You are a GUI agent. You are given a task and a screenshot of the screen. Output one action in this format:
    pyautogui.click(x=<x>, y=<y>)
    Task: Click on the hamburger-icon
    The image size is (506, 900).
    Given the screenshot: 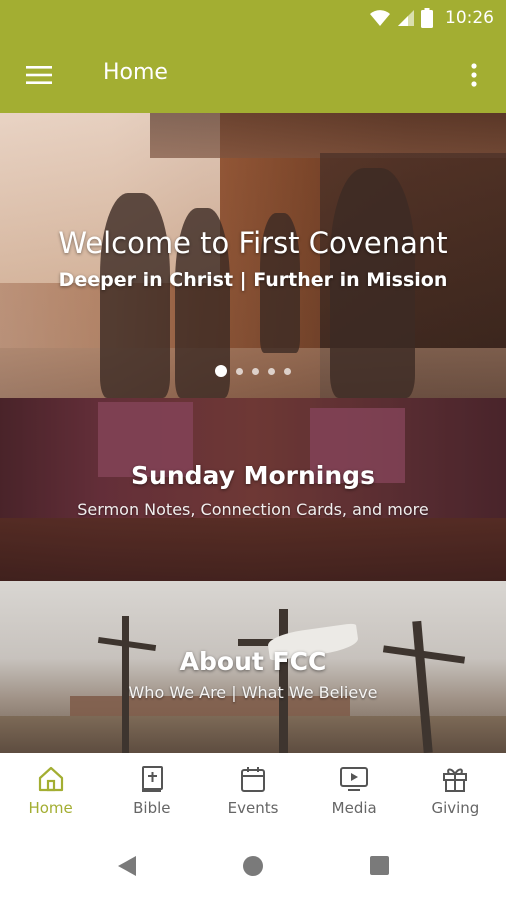 What is the action you would take?
    pyautogui.click(x=39, y=75)
    